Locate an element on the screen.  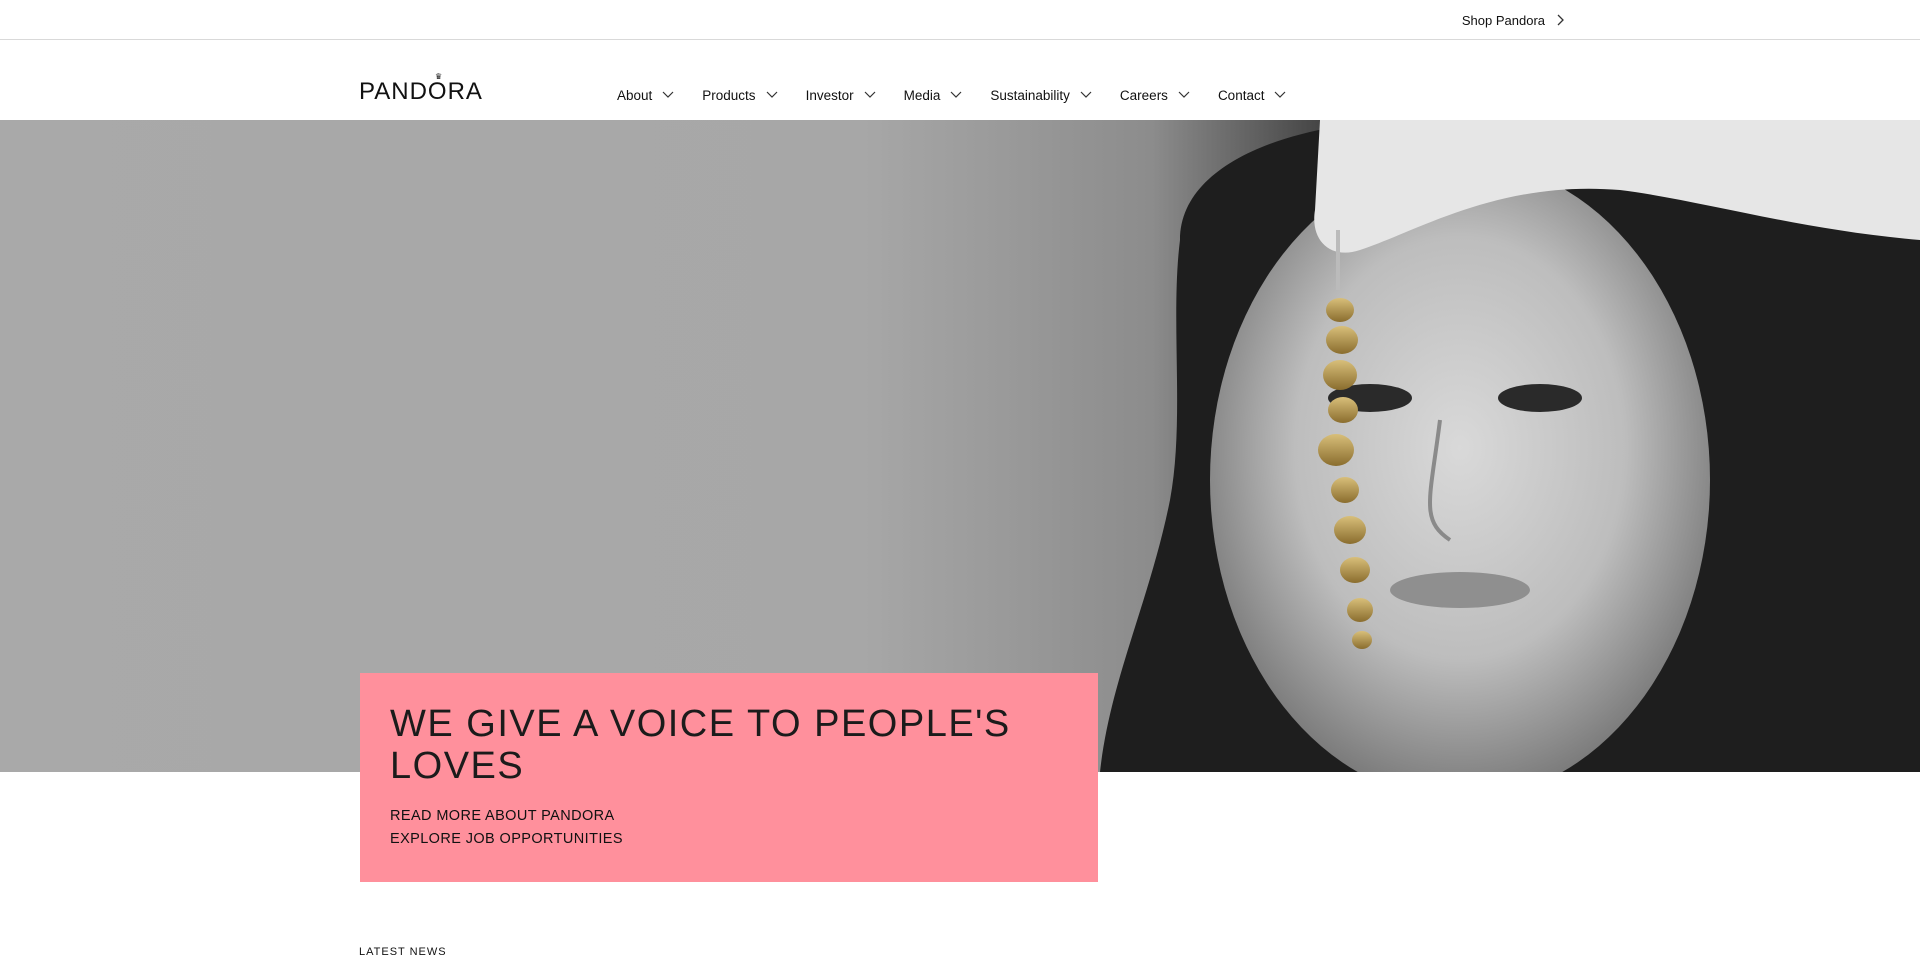
nav-item-media: Media is located at coordinates (933, 95).